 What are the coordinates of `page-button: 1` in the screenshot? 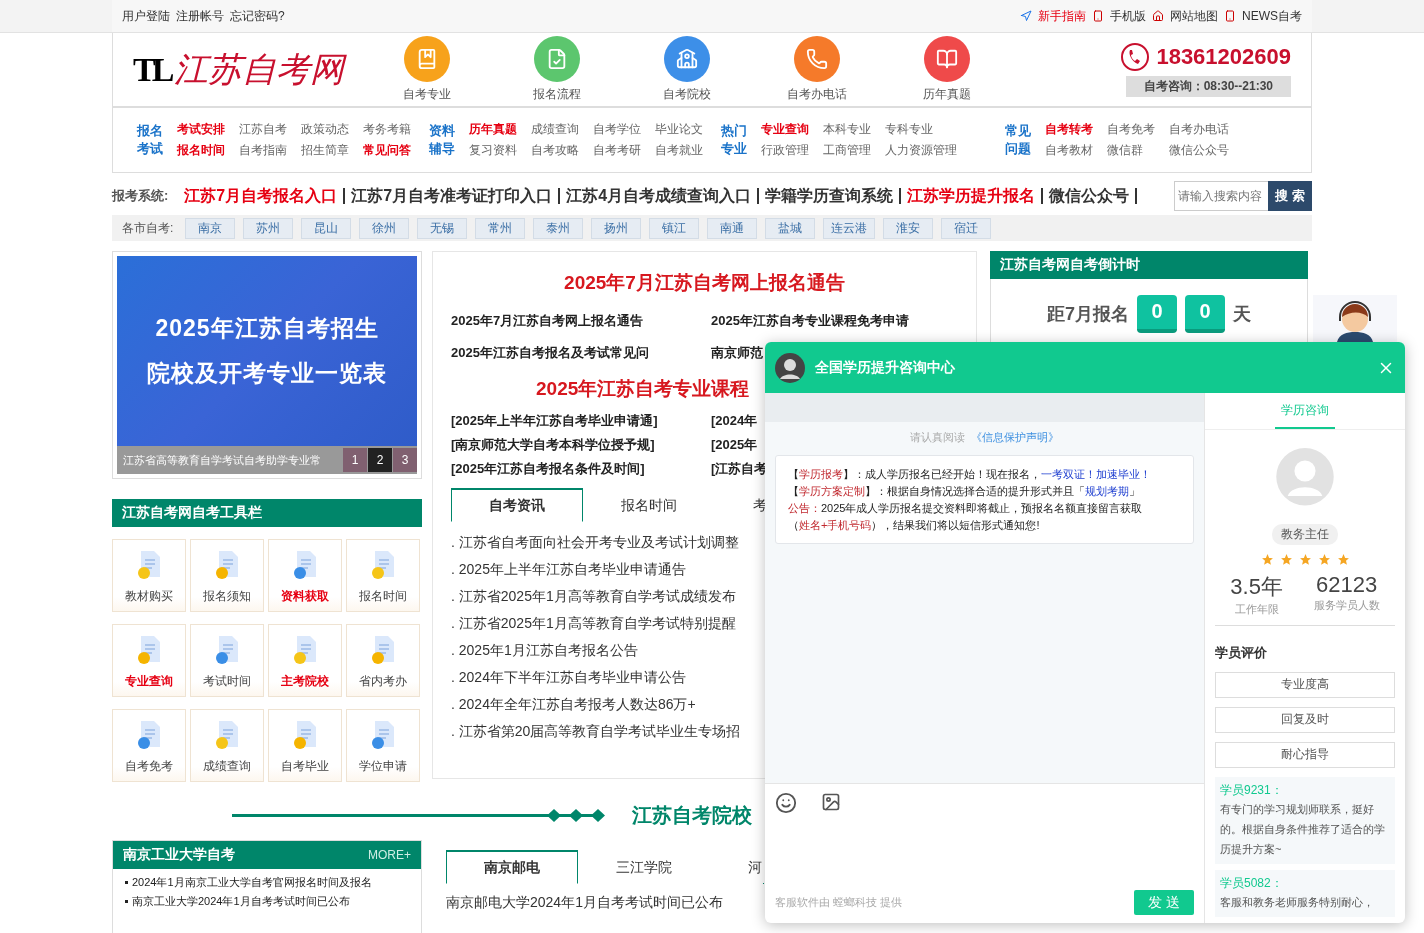 It's located at (355, 460).